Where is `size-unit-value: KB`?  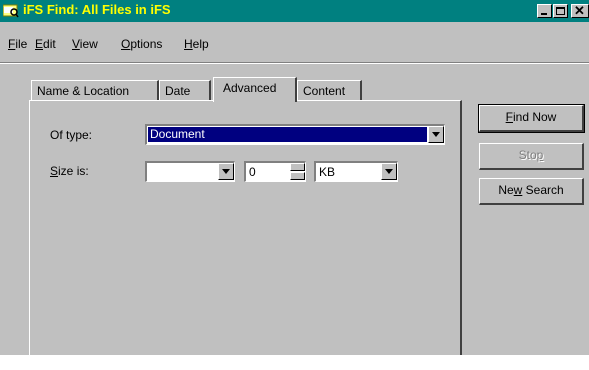
size-unit-value: KB is located at coordinates (327, 172).